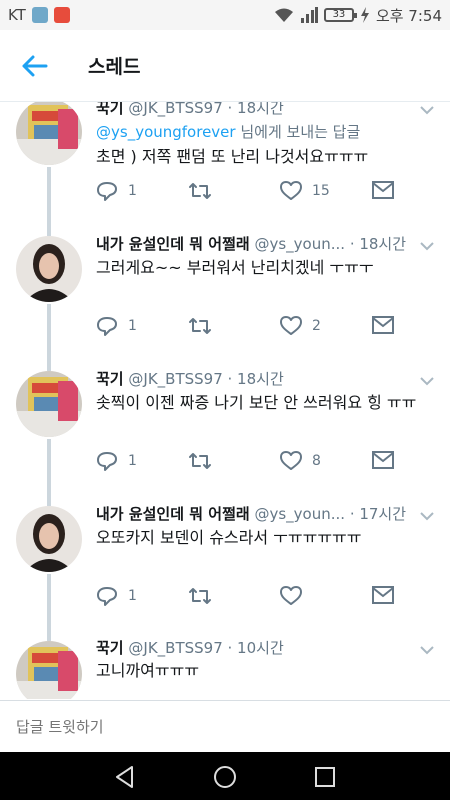  What do you see at coordinates (232, 156) in the screenshot?
I see `tweet-text: 초면 ) 저쪽 팬덤 또 난리 나것서요ㅠㅠㅠ` at bounding box center [232, 156].